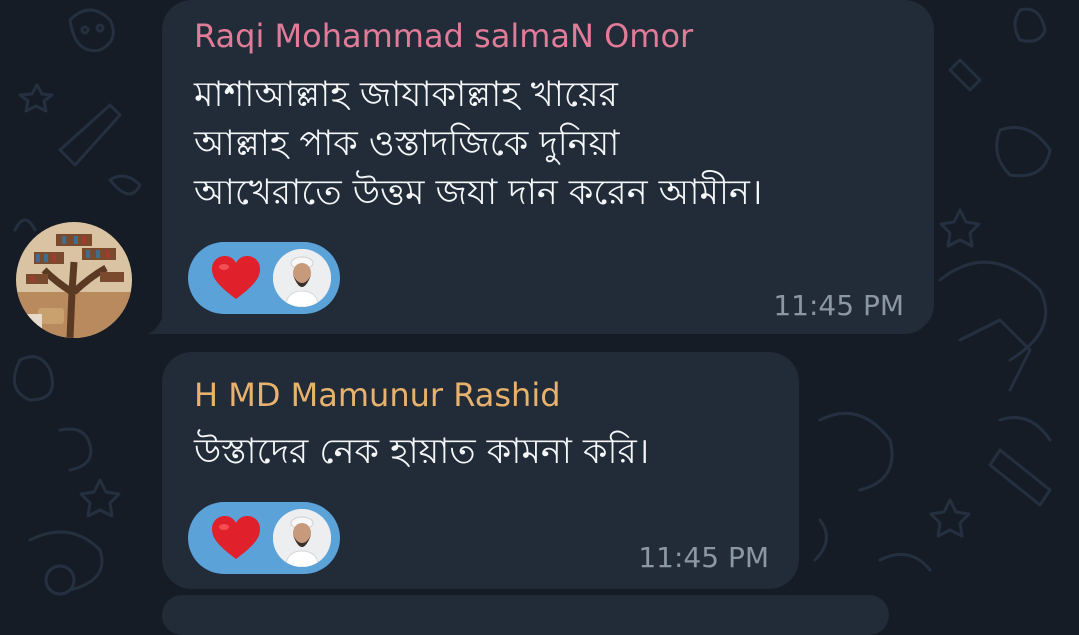  What do you see at coordinates (525, 615) in the screenshot?
I see `message-bubble-partial` at bounding box center [525, 615].